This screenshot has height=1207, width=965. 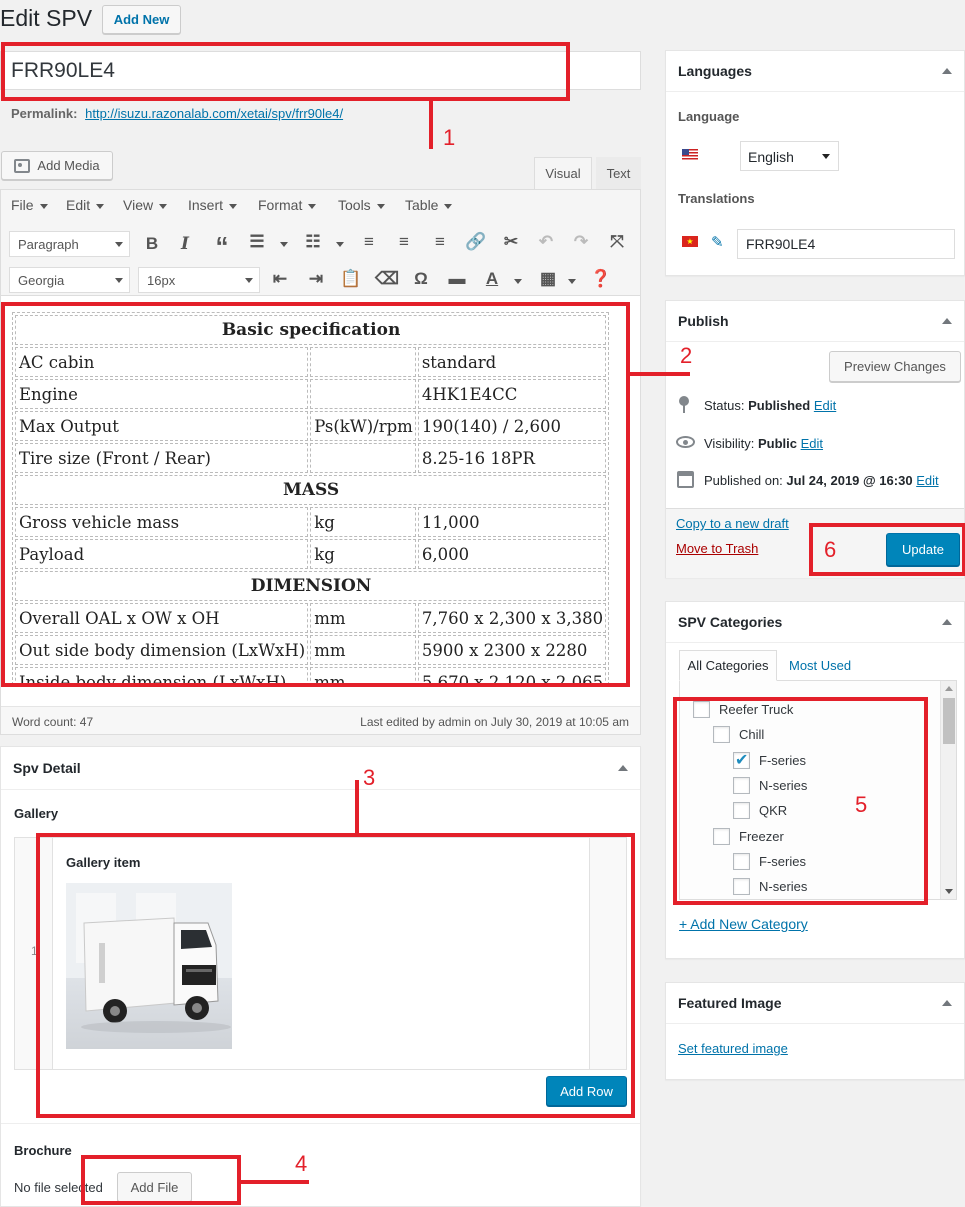 I want to click on published-edit-link: Edit, so click(x=927, y=480).